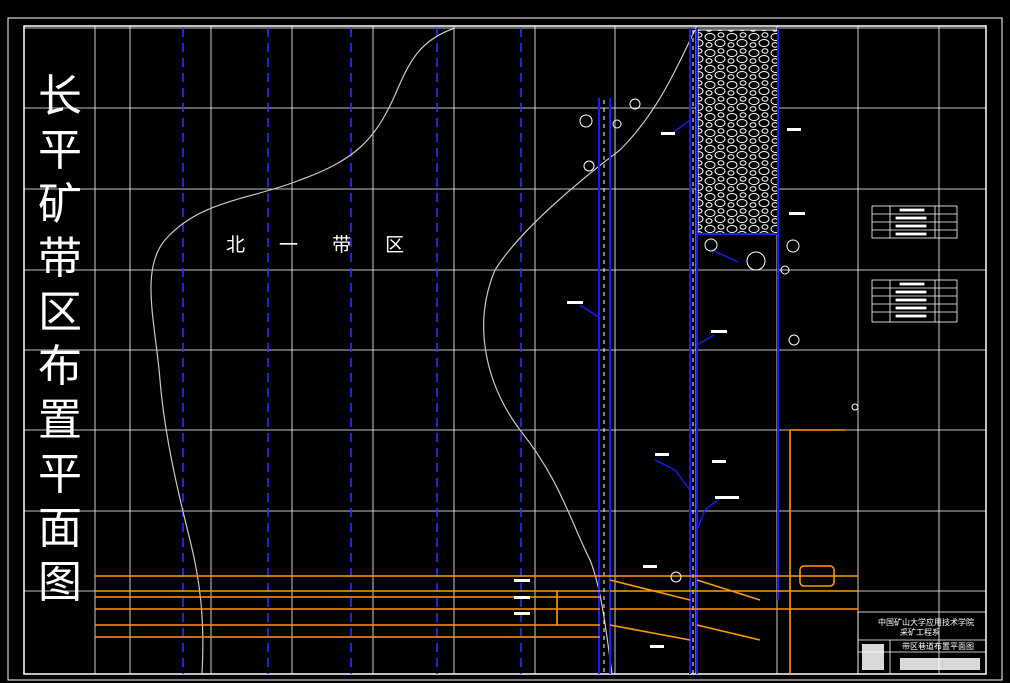  I want to click on legend-table-upper, so click(914, 222).